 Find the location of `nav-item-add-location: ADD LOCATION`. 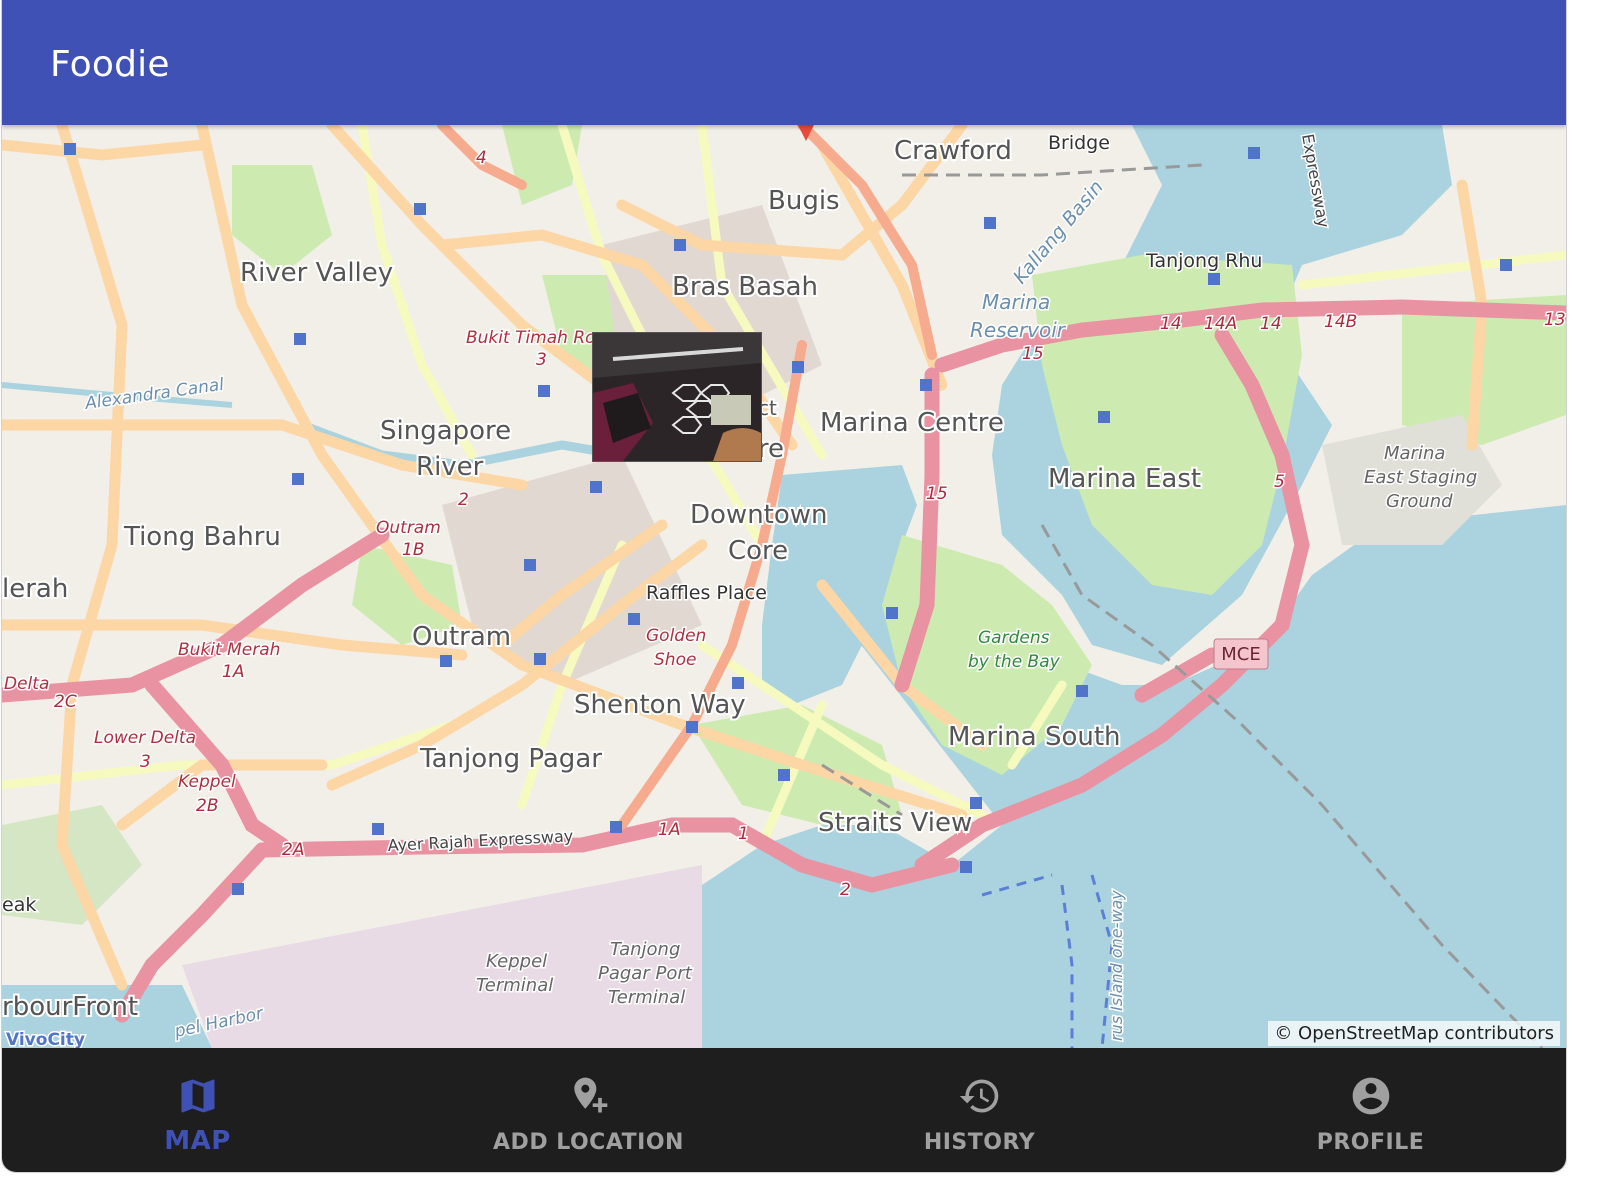

nav-item-add-location: ADD LOCATION is located at coordinates (588, 1110).